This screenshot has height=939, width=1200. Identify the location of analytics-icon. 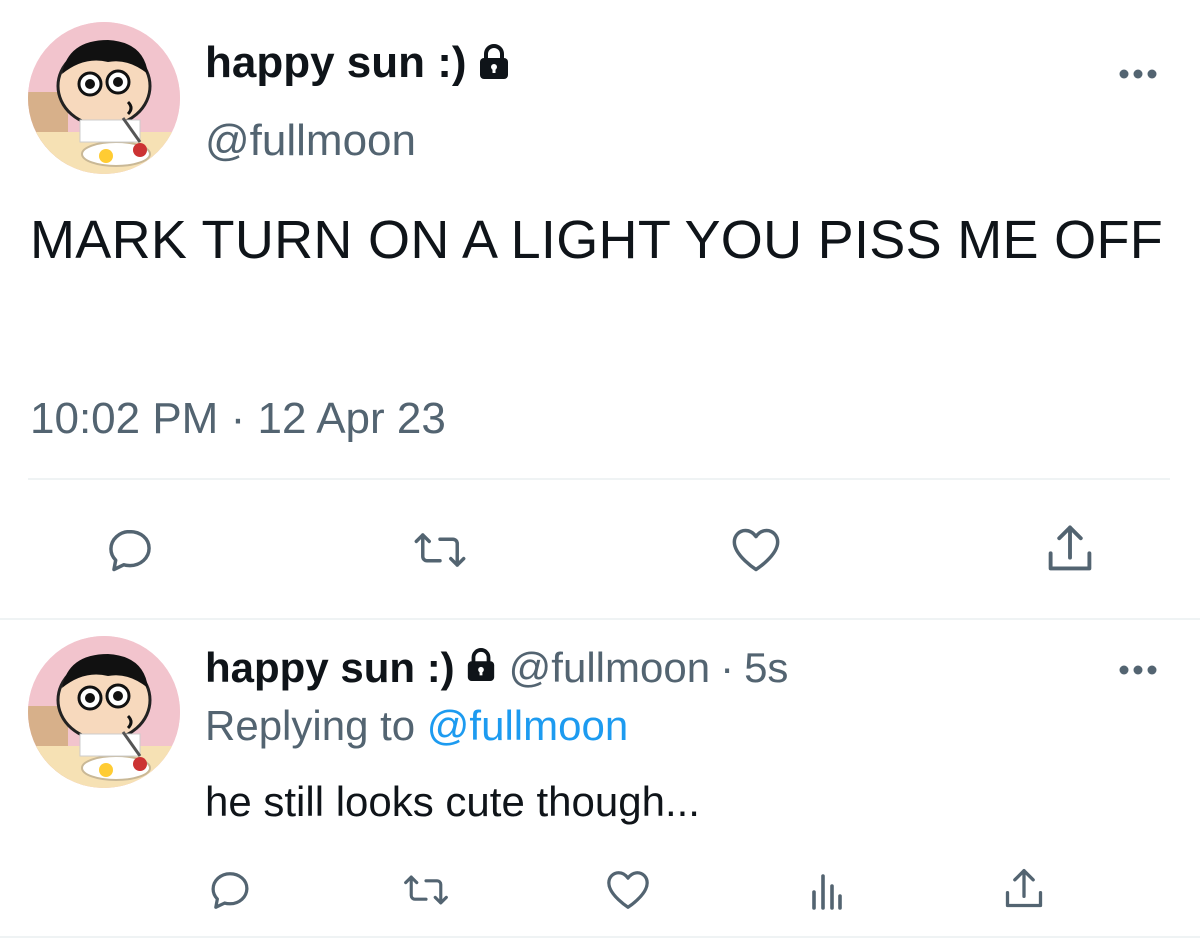
(827, 892).